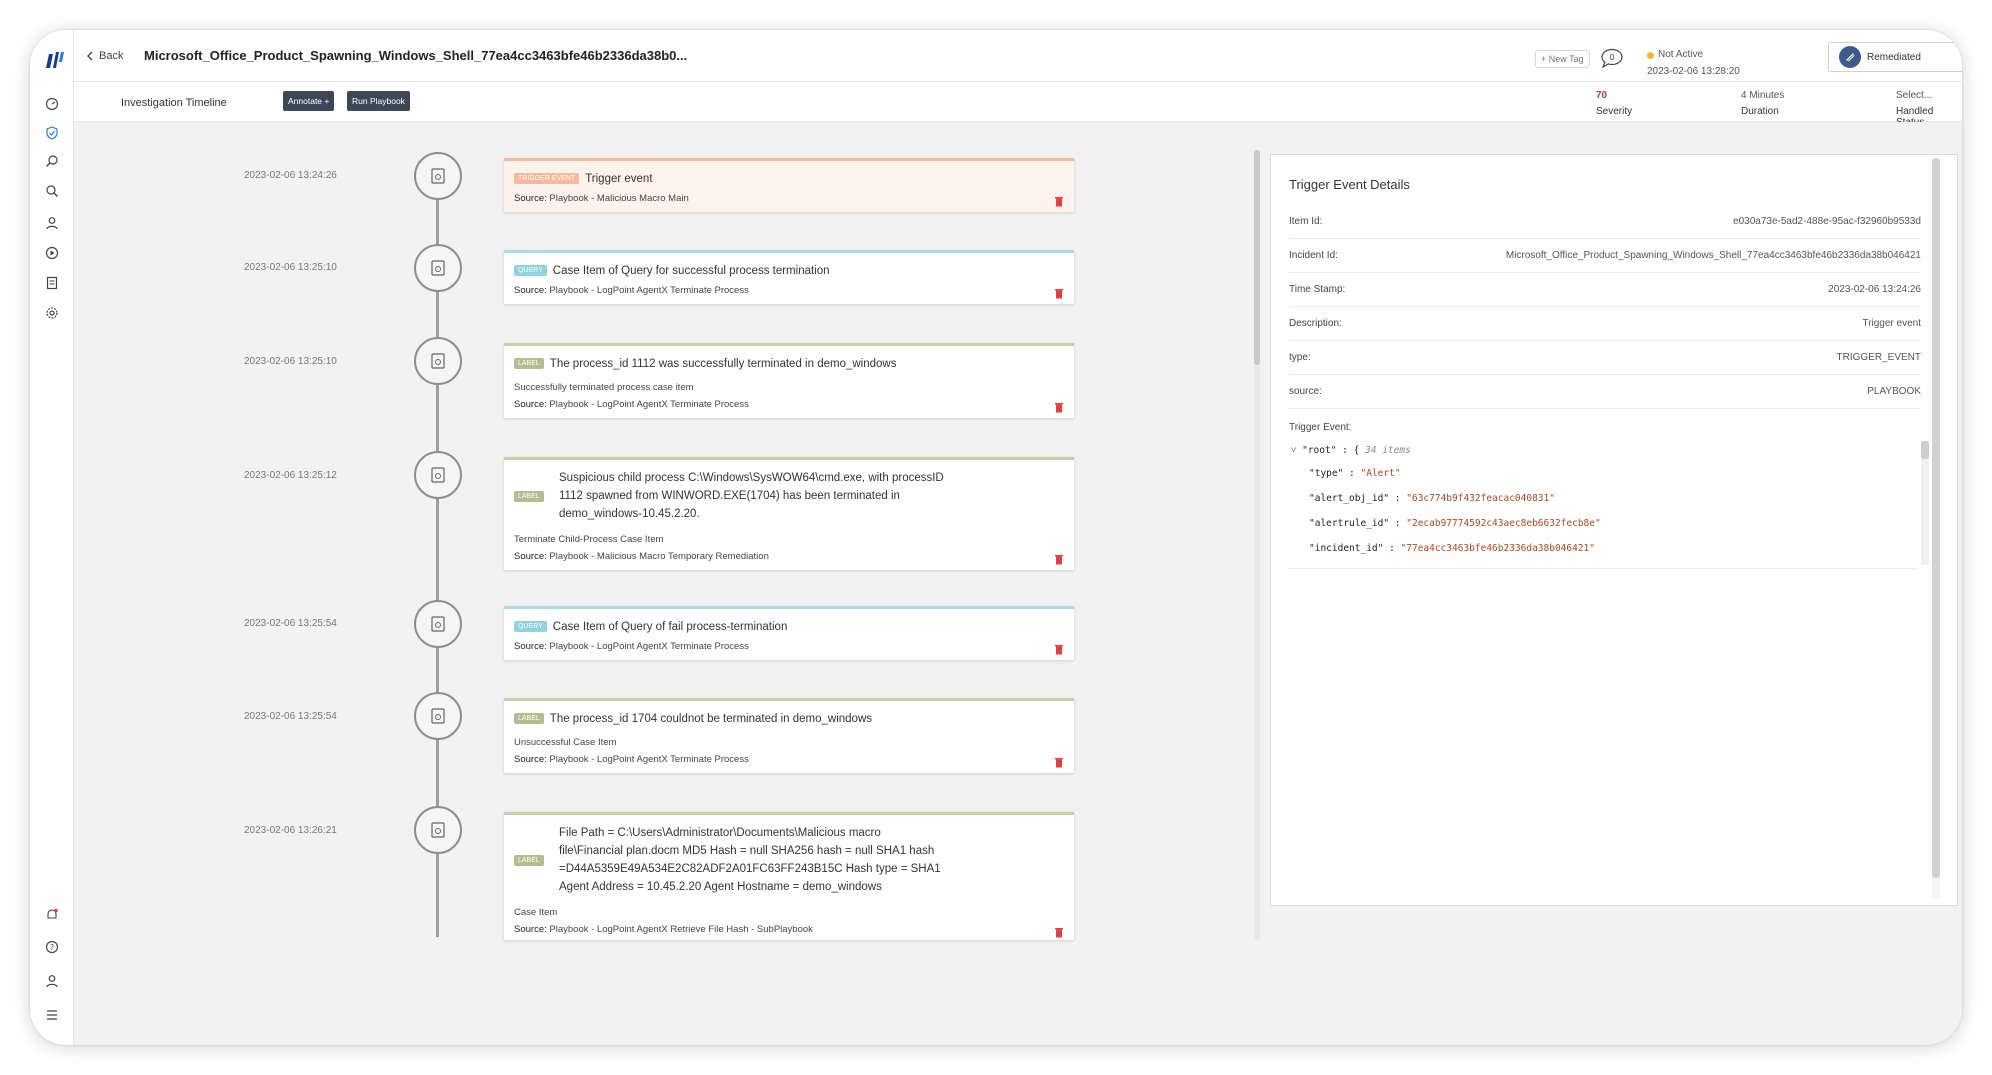 The height and width of the screenshot is (1075, 1992). Describe the element at coordinates (52, 981) in the screenshot. I see `profile-icon` at that location.